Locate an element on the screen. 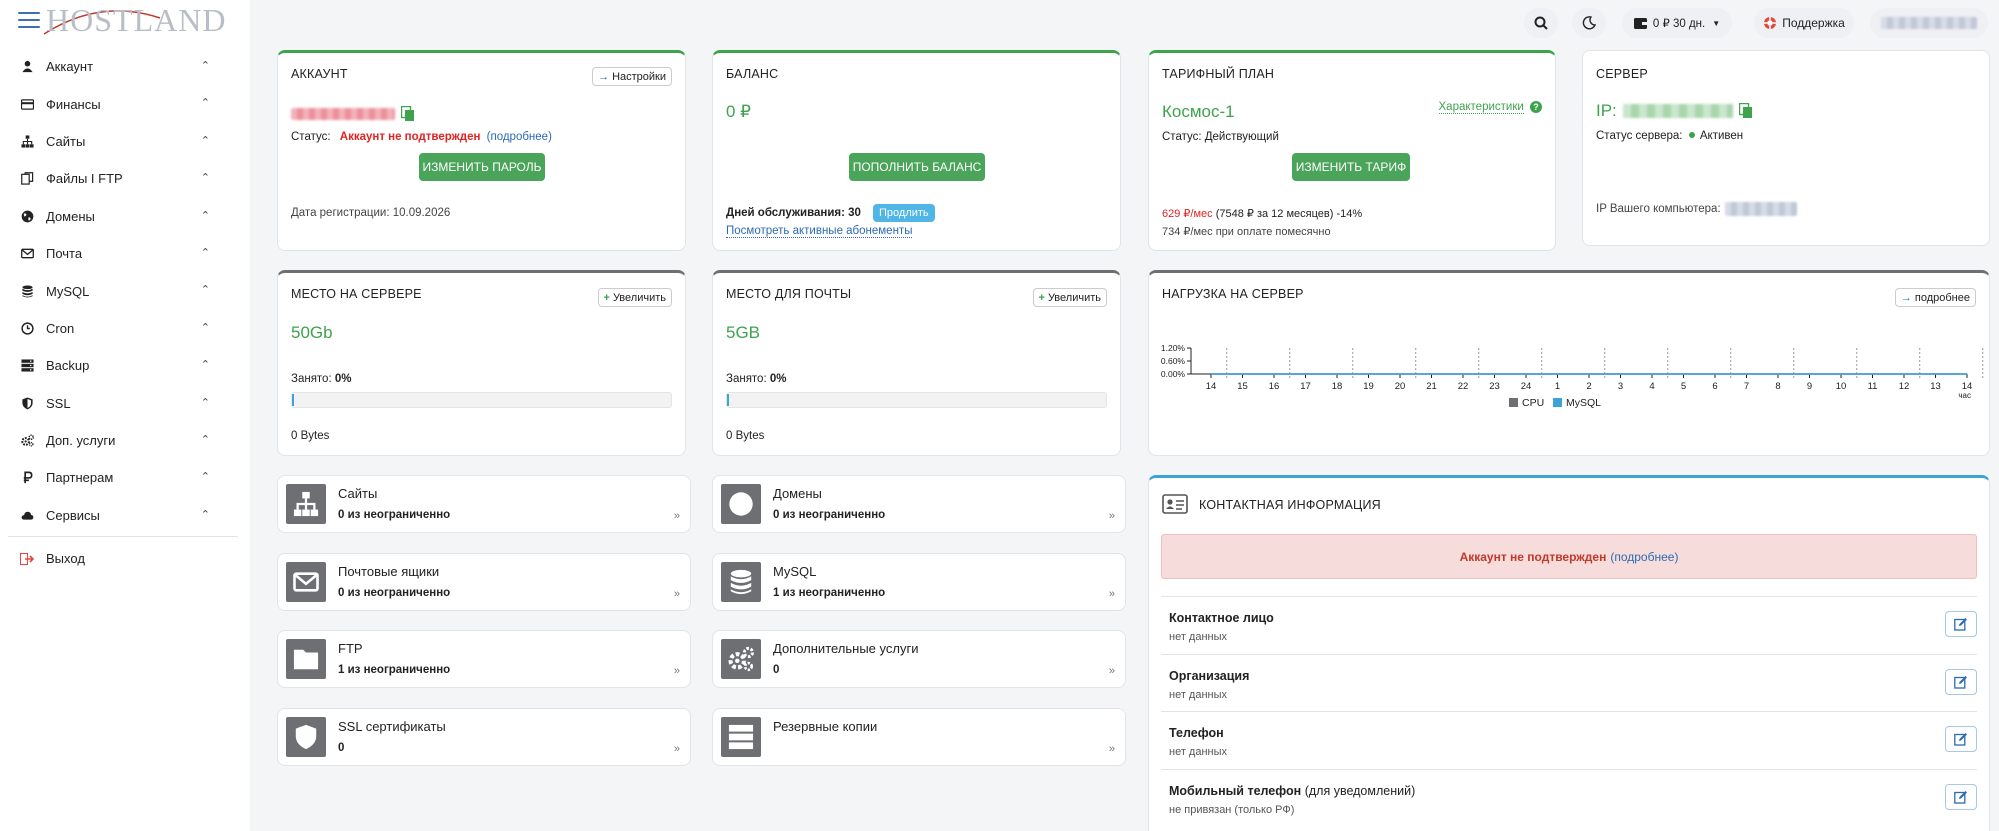  tile-name: Сайты is located at coordinates (358, 493).